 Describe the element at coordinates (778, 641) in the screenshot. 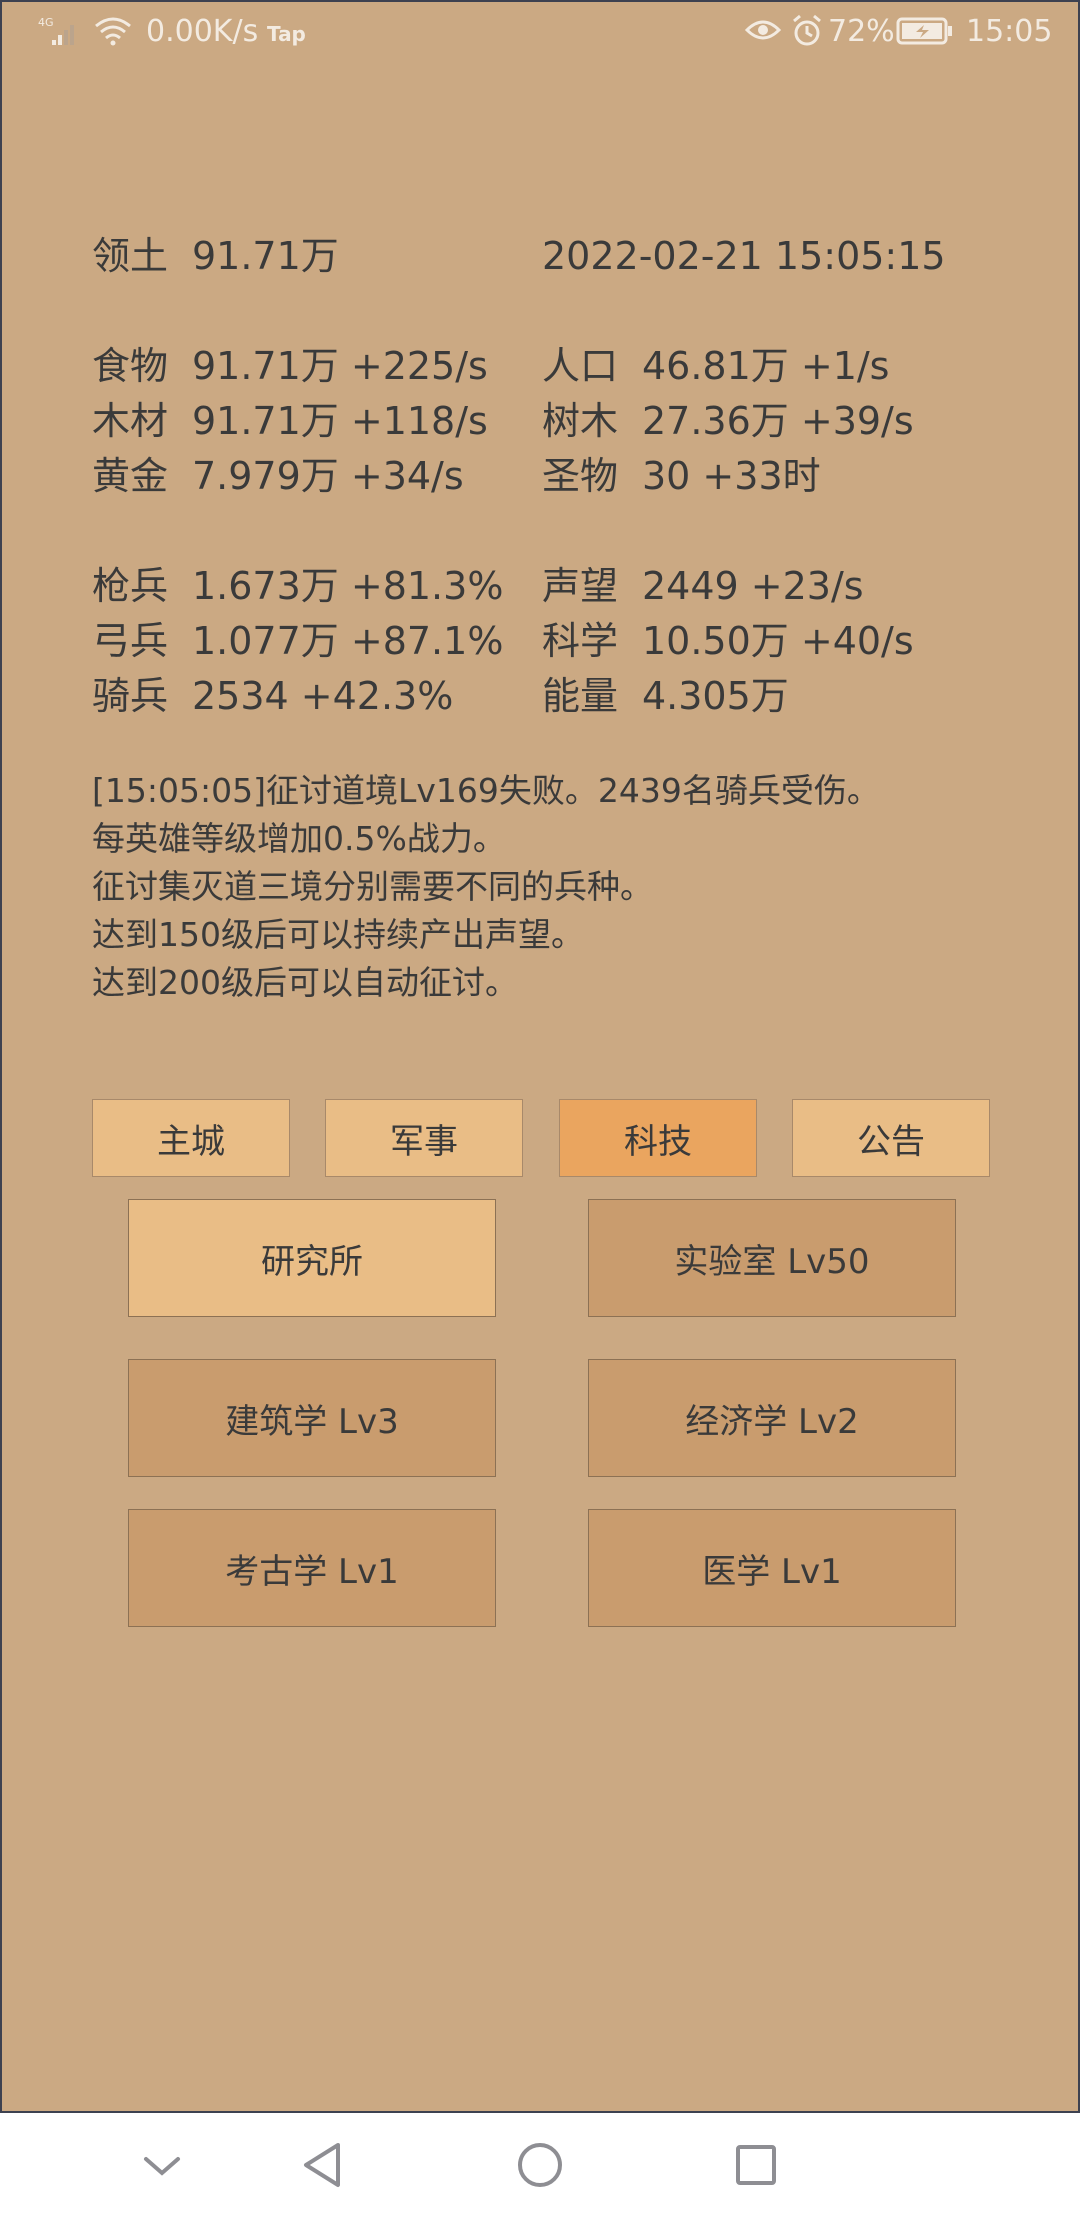

I see `stat-value: 10.50万 +40/s` at that location.